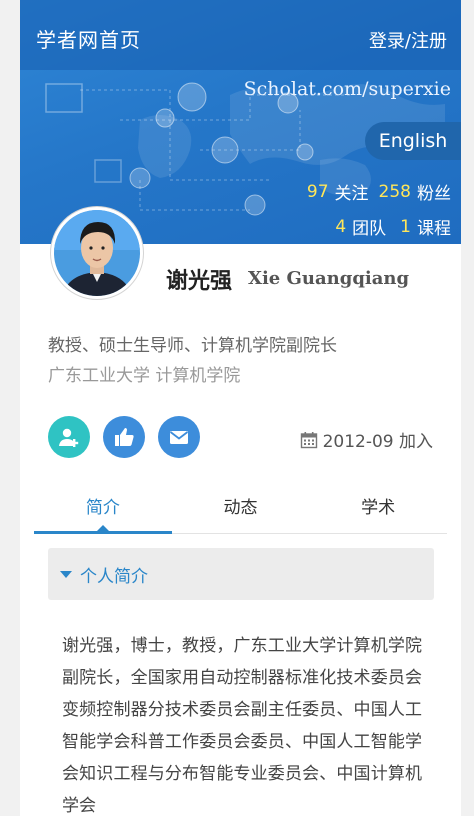 The width and height of the screenshot is (474, 816). I want to click on follow-button, so click(69, 437).